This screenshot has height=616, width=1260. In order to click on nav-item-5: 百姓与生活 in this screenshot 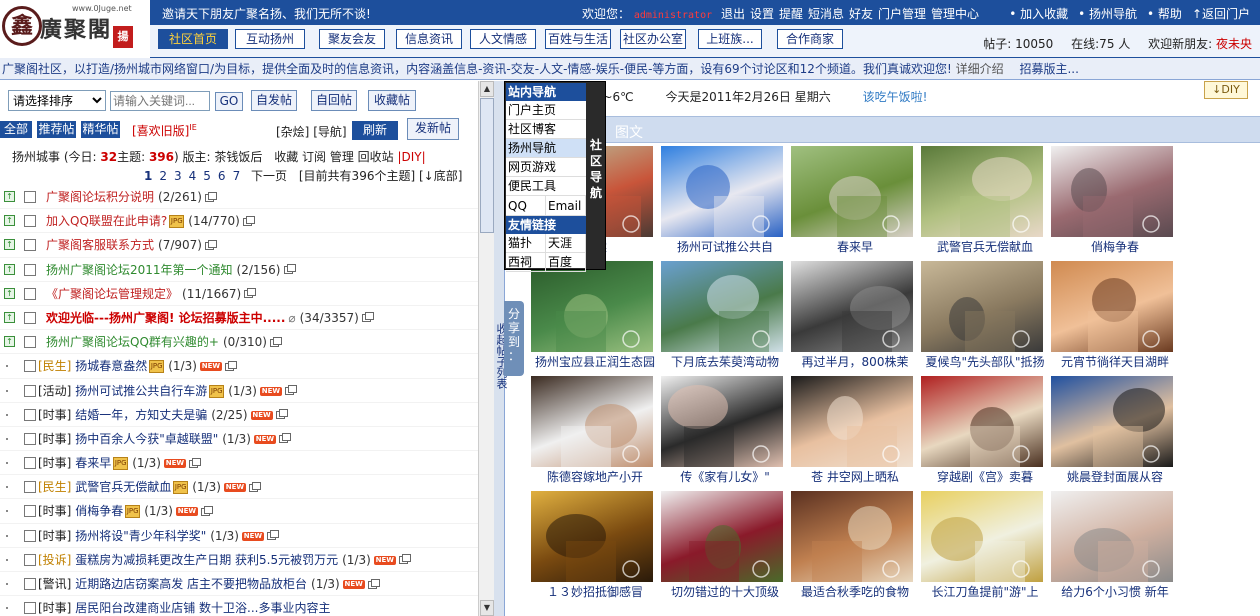, I will do `click(578, 39)`.